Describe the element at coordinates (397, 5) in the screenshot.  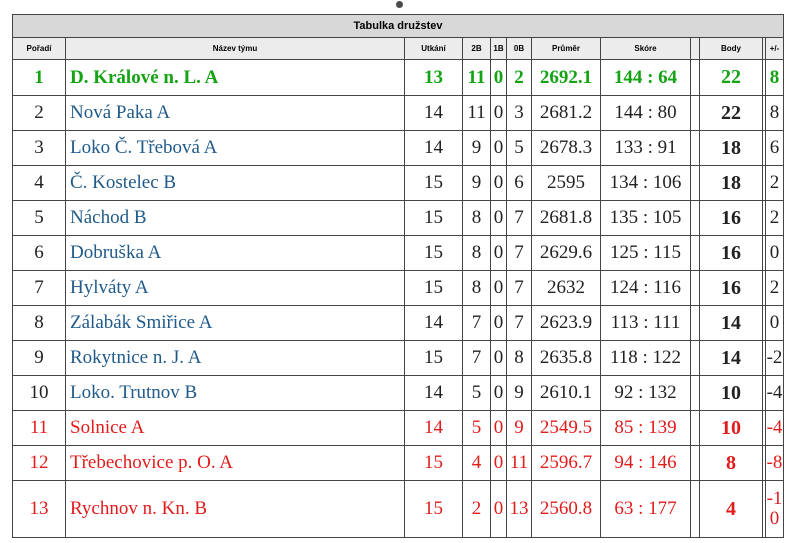
I see `top-bar` at that location.